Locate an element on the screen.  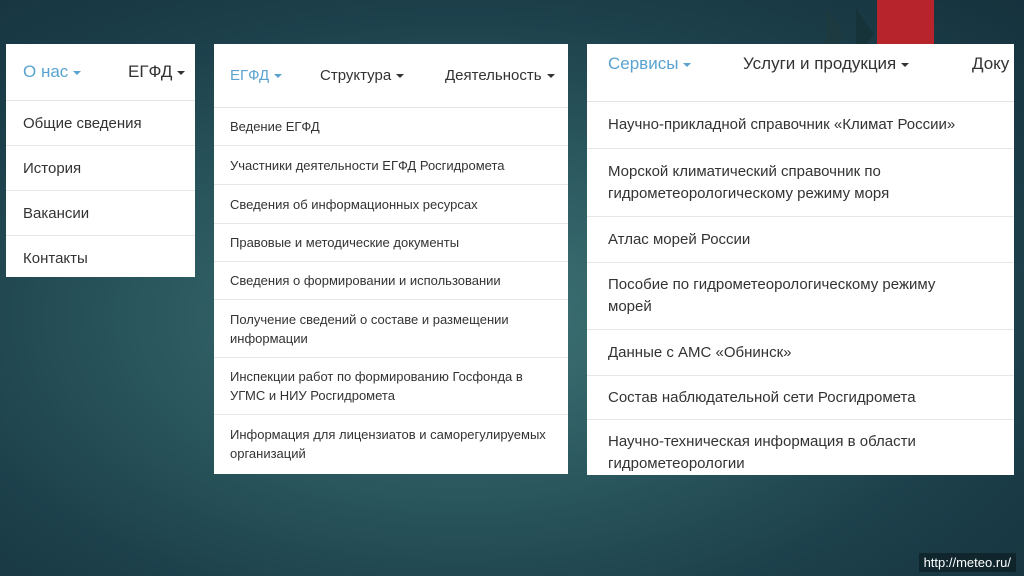
menu-item-history: История is located at coordinates (100, 168).